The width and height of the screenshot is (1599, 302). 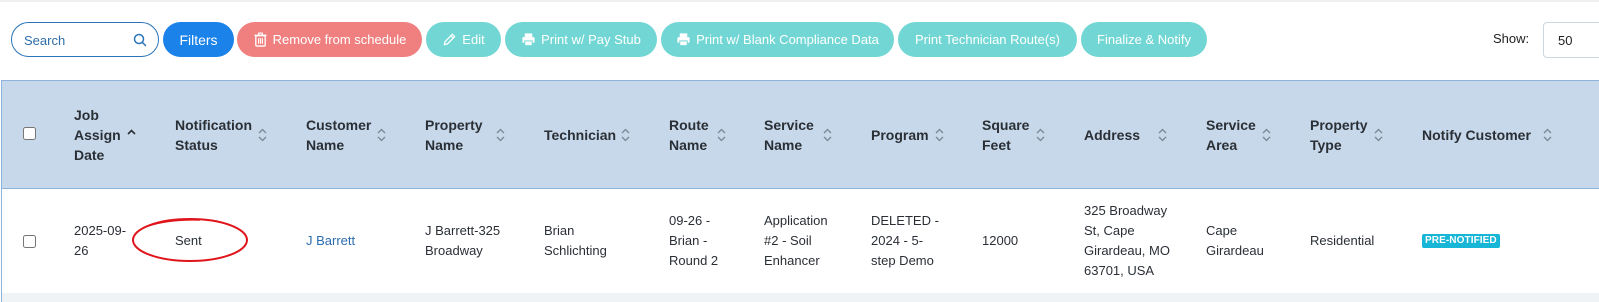 I want to click on print-blank-compliance-button: Print w/ Blank Compliance Data, so click(x=777, y=39).